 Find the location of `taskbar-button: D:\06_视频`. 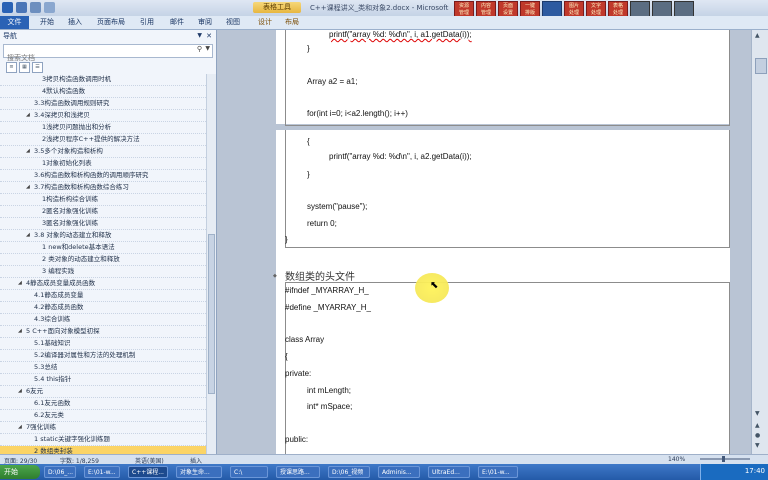

taskbar-button: D:\06_视频 is located at coordinates (349, 472).